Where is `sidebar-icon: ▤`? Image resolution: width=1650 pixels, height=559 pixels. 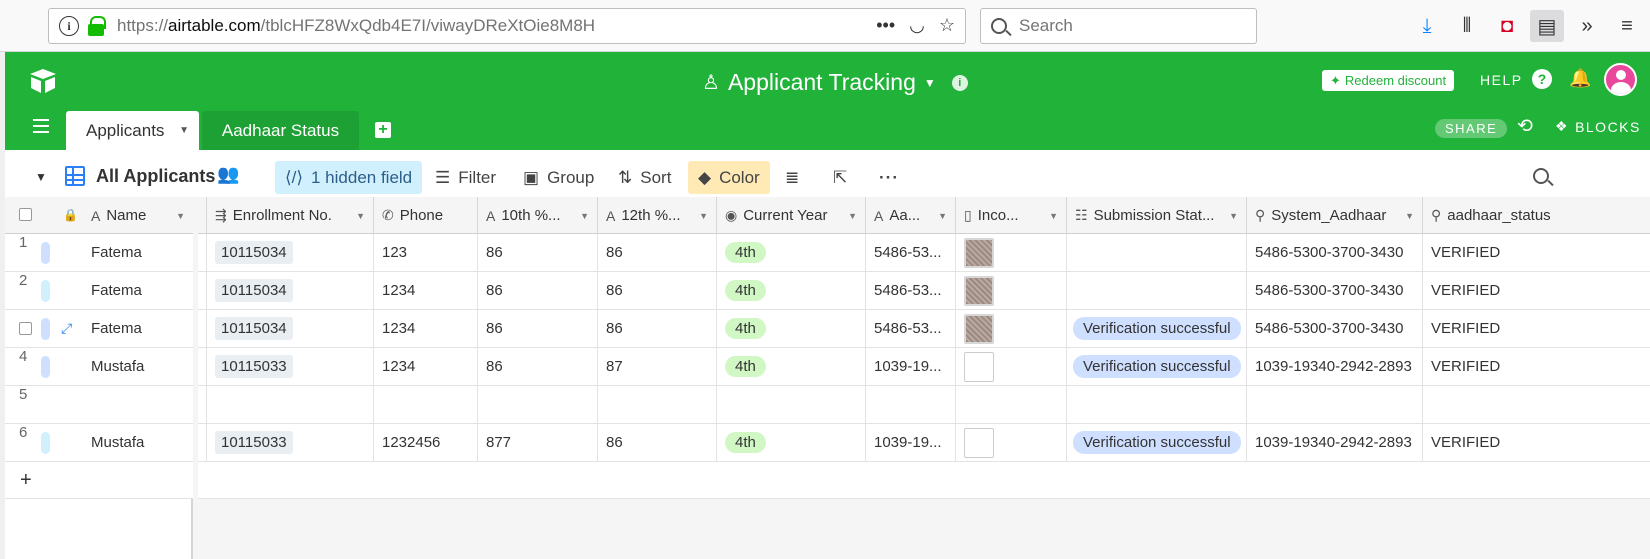 sidebar-icon: ▤ is located at coordinates (1547, 26).